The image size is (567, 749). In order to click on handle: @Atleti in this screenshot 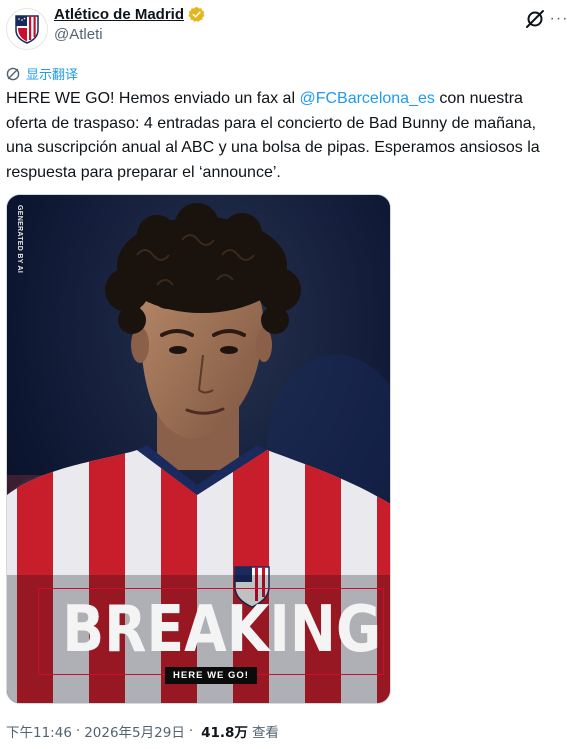, I will do `click(129, 34)`.